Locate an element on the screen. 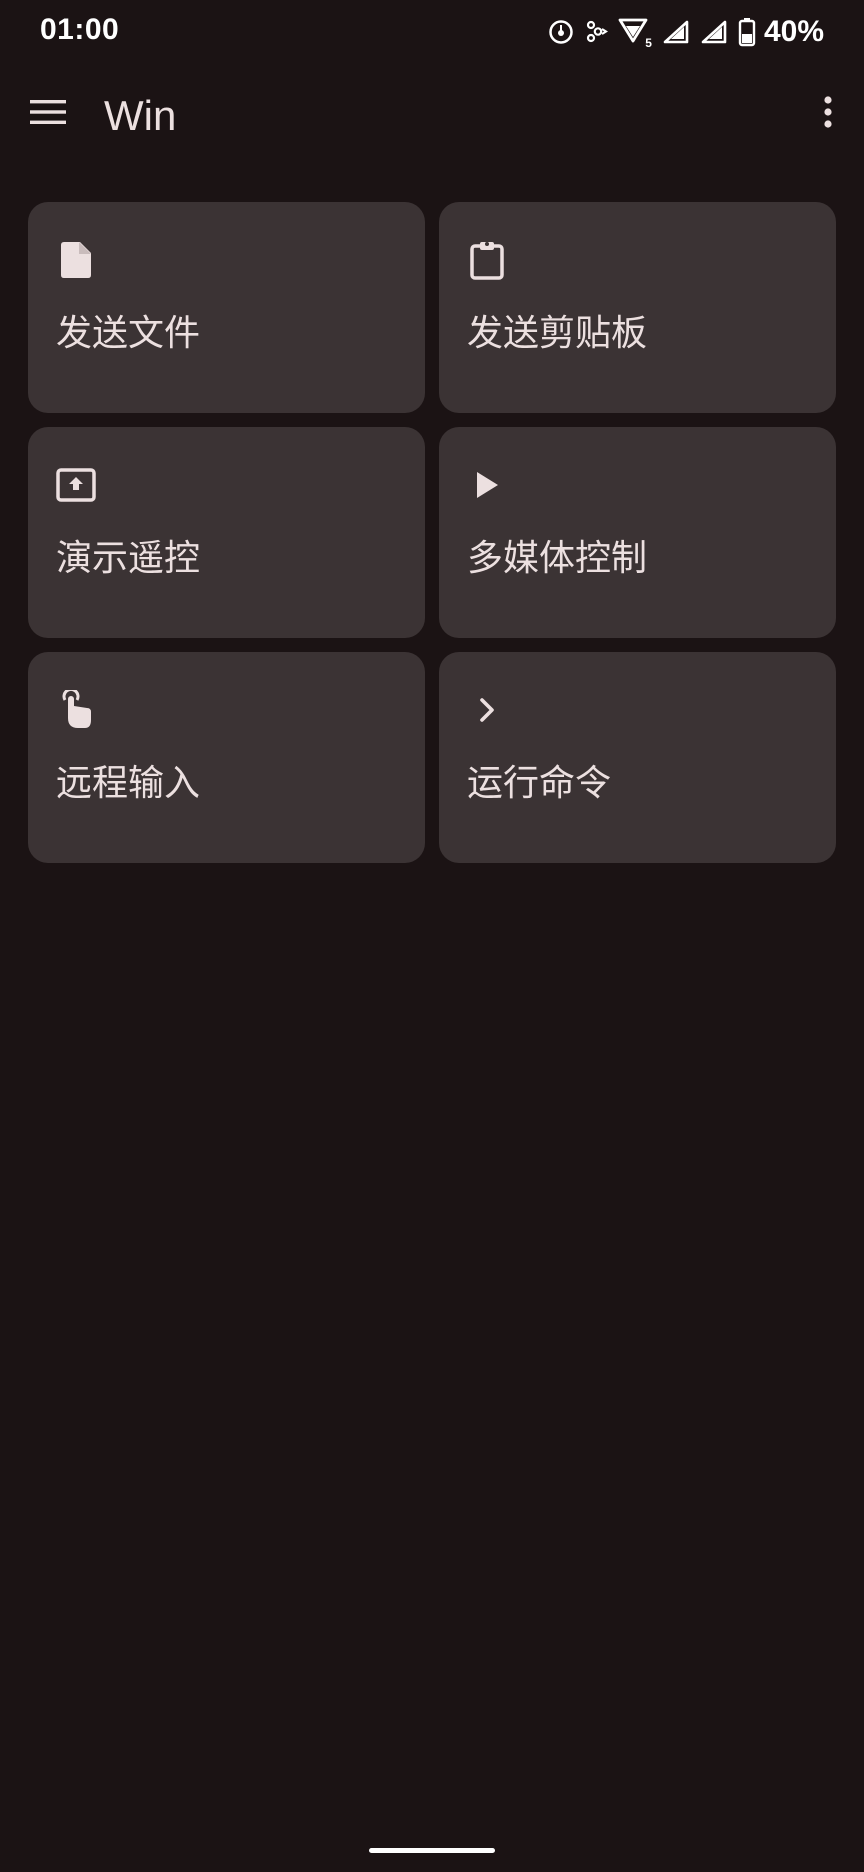 The width and height of the screenshot is (864, 1872). send-file-tile: 发送文件 is located at coordinates (226, 307).